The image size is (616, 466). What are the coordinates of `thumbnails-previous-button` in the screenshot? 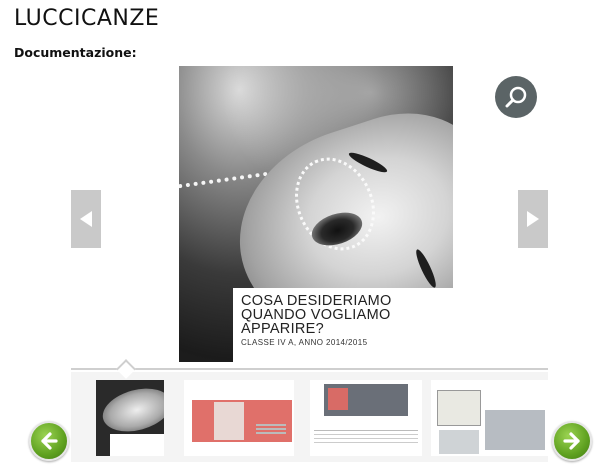 It's located at (49, 441).